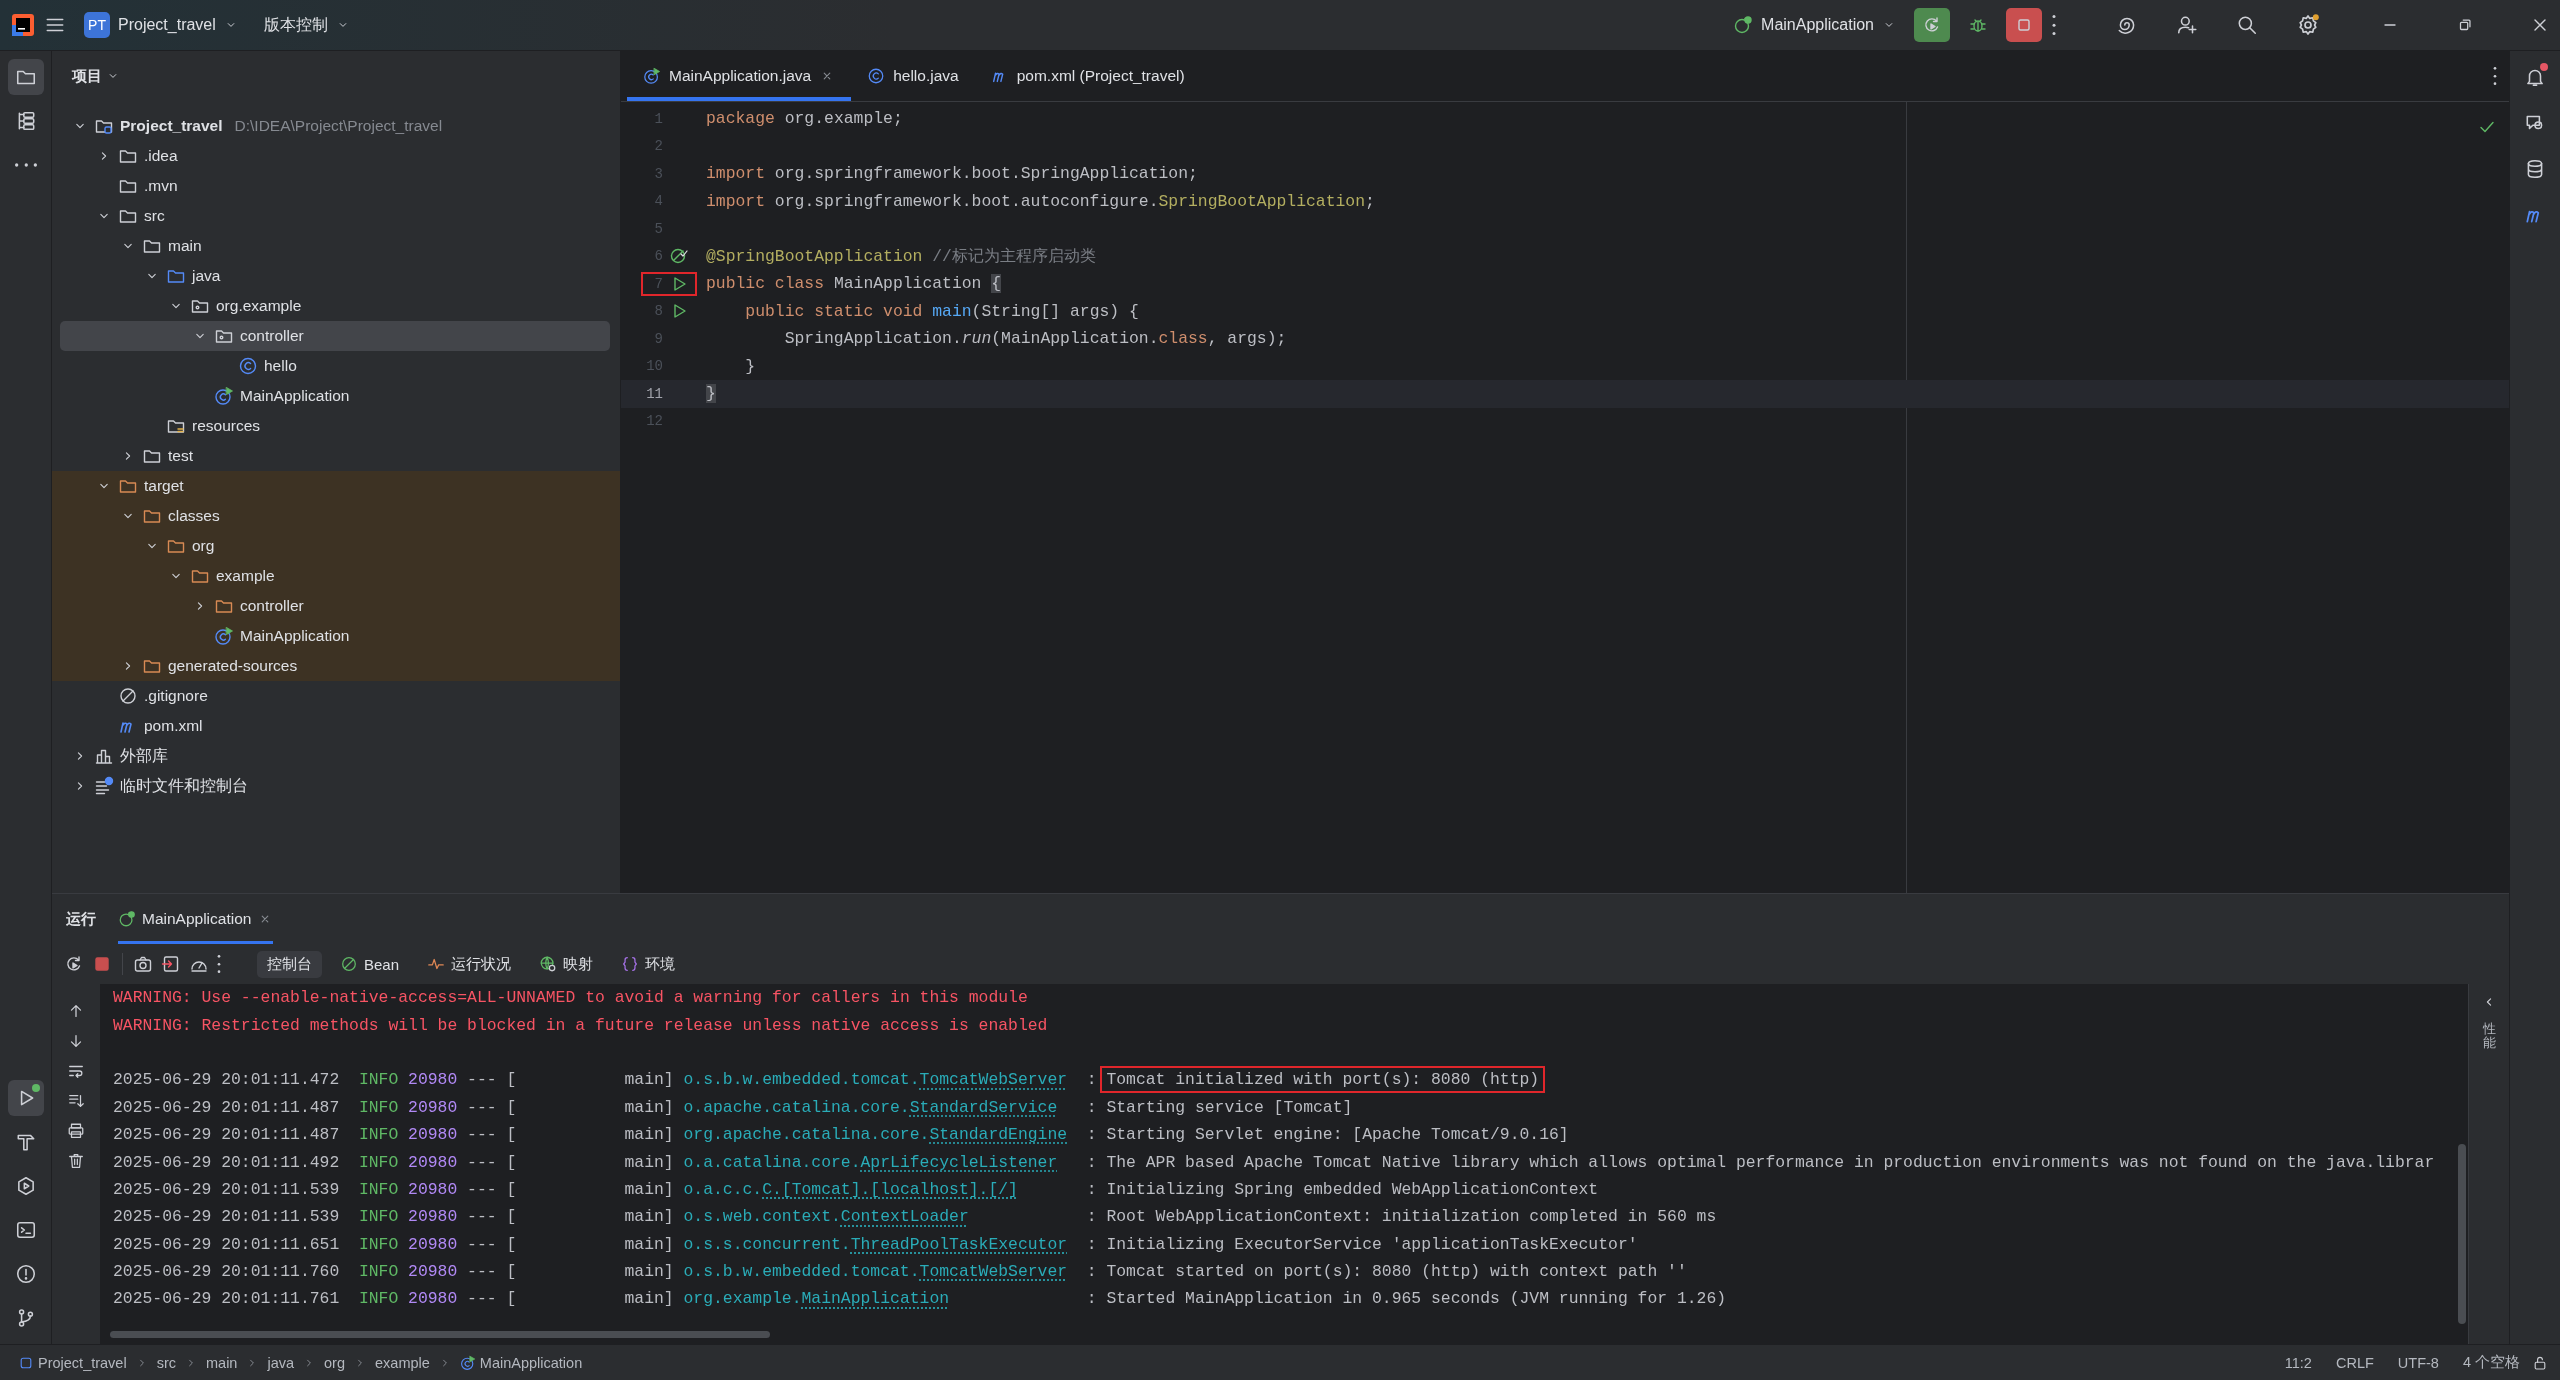  I want to click on breadcrumb: MainApplication, so click(521, 1362).